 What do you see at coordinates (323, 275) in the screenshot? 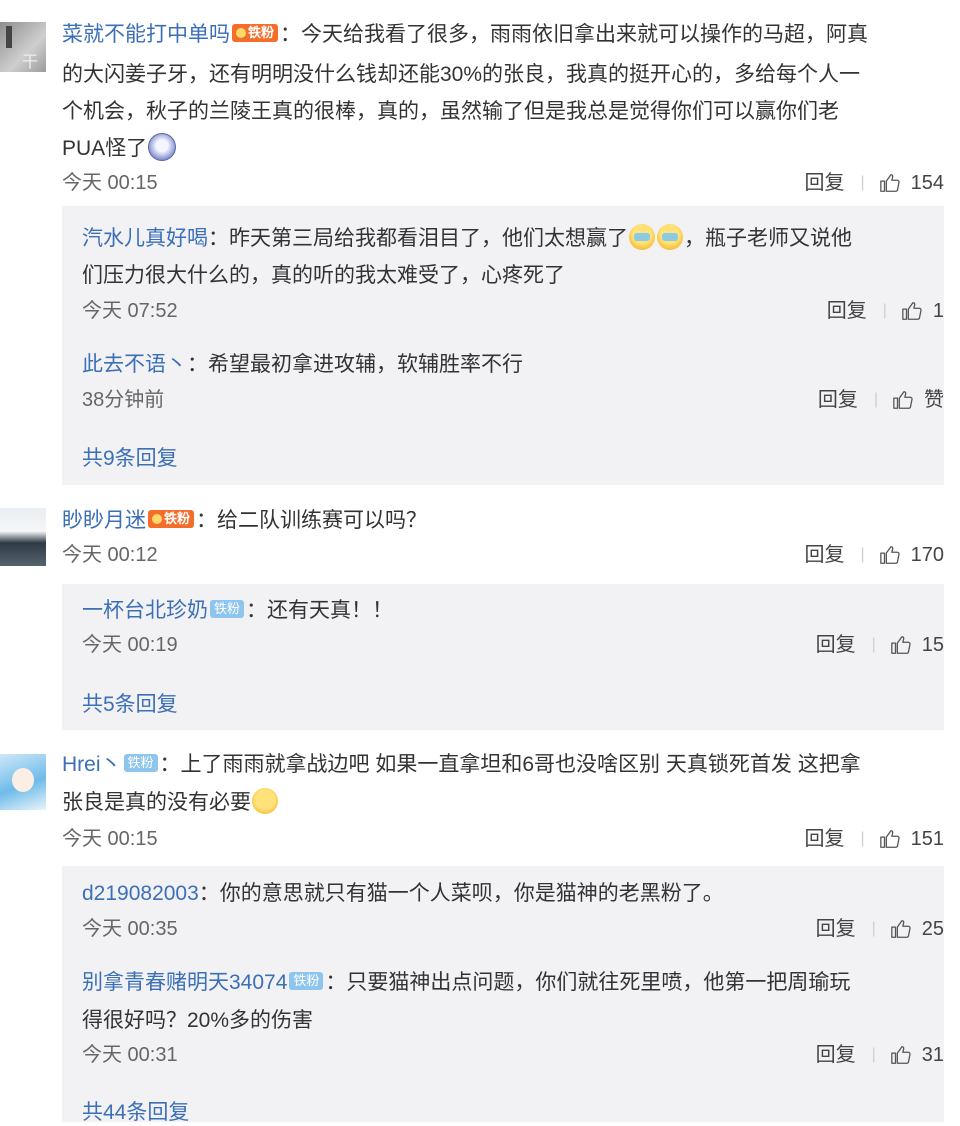
I see `reply-text: 们压力很大什么的，真的听的我太难受了，心疼死了` at bounding box center [323, 275].